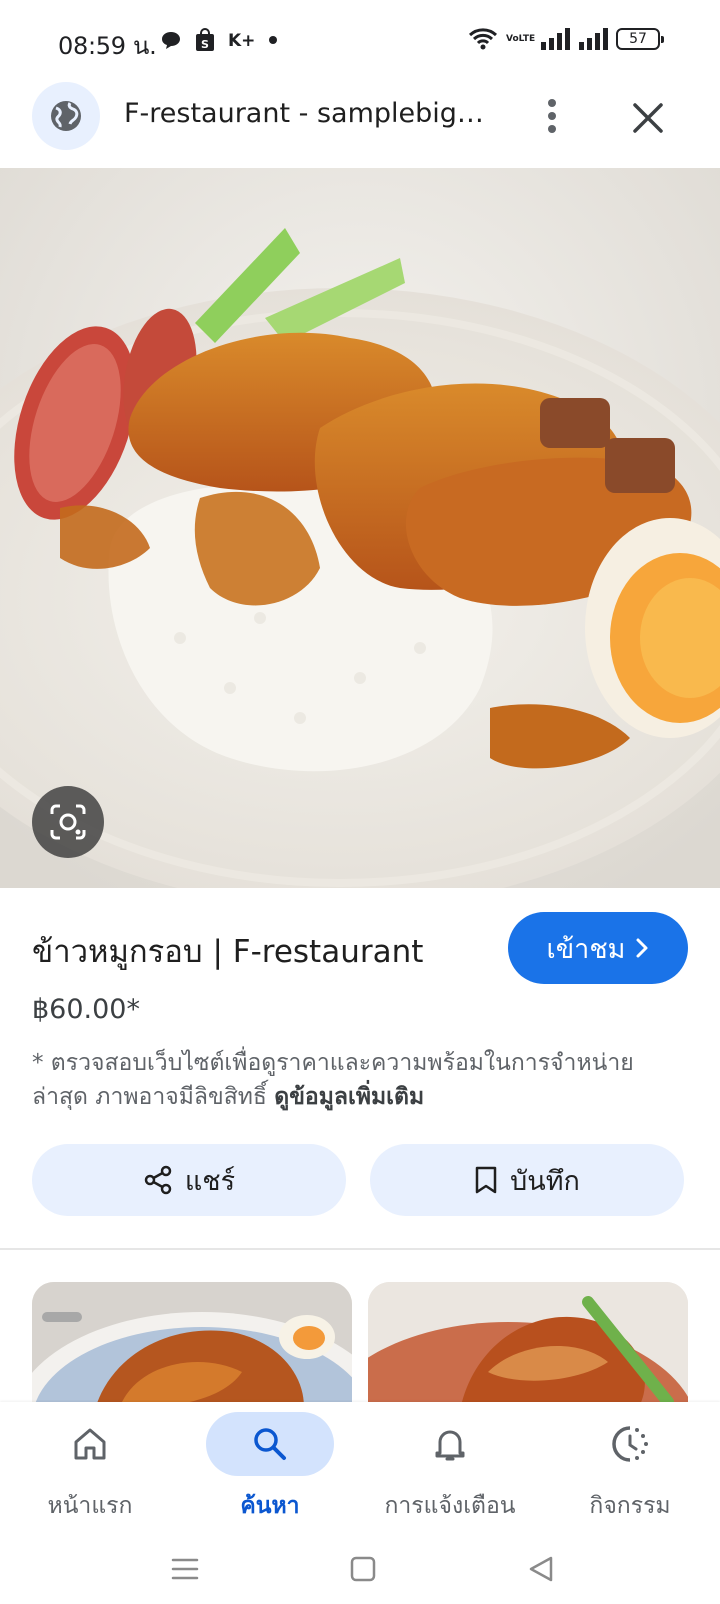 The height and width of the screenshot is (1604, 720). I want to click on kplus-icon: K+, so click(242, 40).